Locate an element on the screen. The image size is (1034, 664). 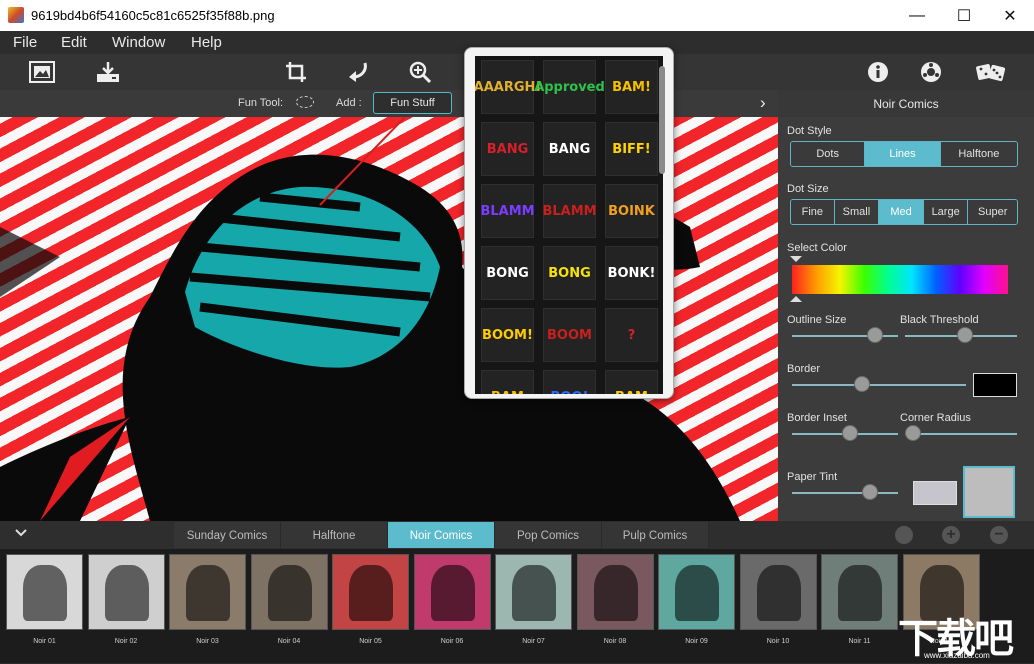
crop-icon is located at coordinates (296, 72).